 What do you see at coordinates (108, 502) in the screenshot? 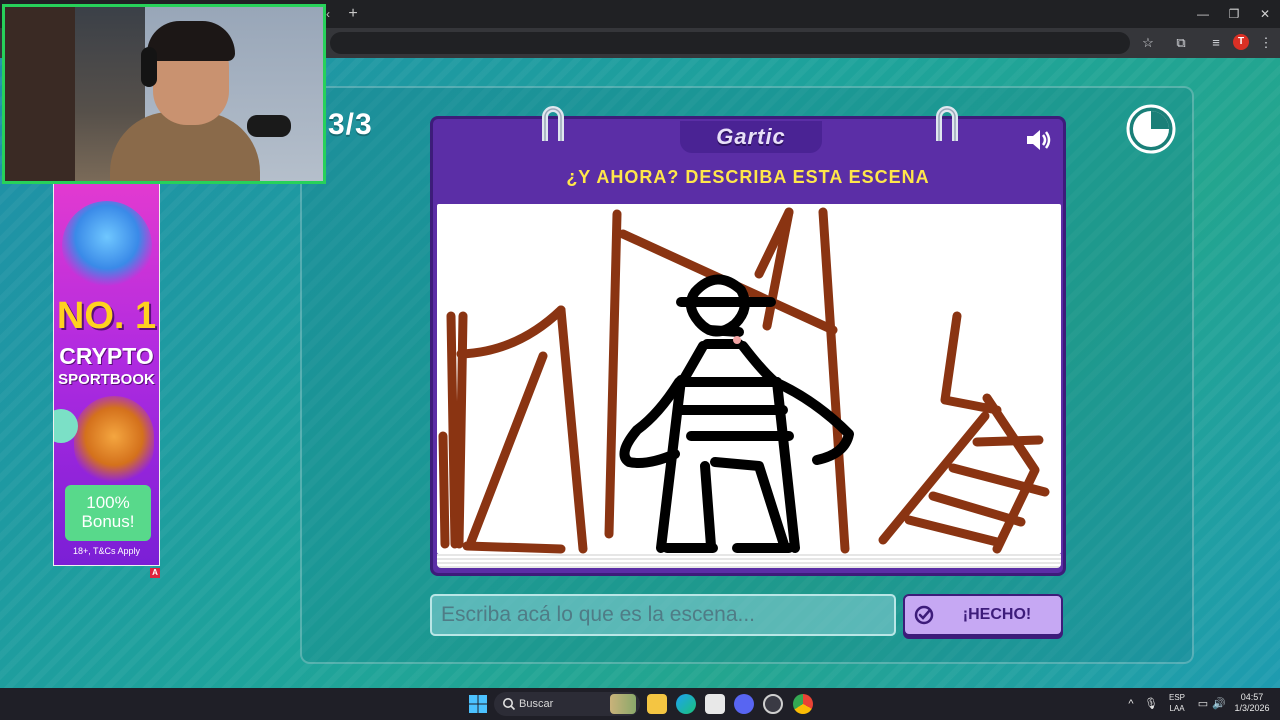
I see `ad-bonus-percent: 100%` at bounding box center [108, 502].